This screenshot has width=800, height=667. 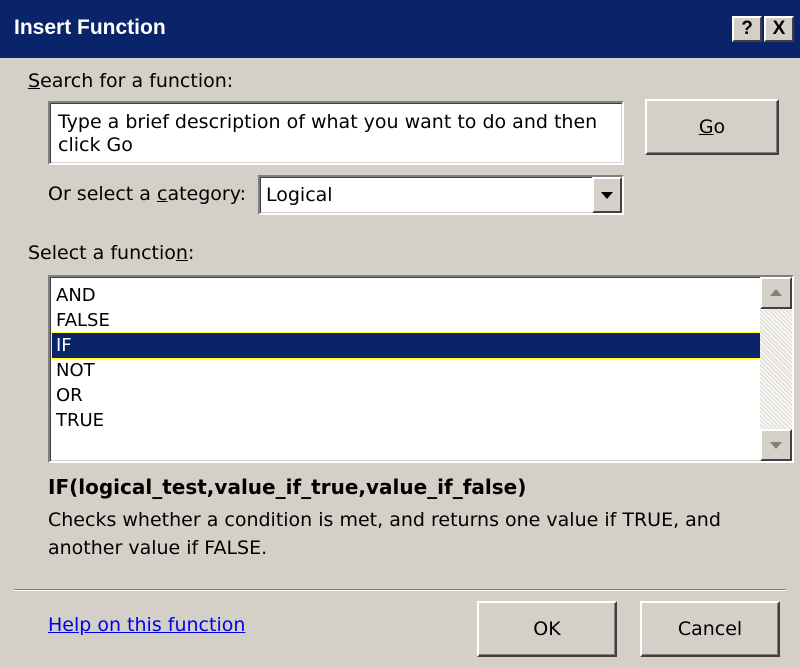 What do you see at coordinates (406, 370) in the screenshot?
I see `function-item-not: NOT` at bounding box center [406, 370].